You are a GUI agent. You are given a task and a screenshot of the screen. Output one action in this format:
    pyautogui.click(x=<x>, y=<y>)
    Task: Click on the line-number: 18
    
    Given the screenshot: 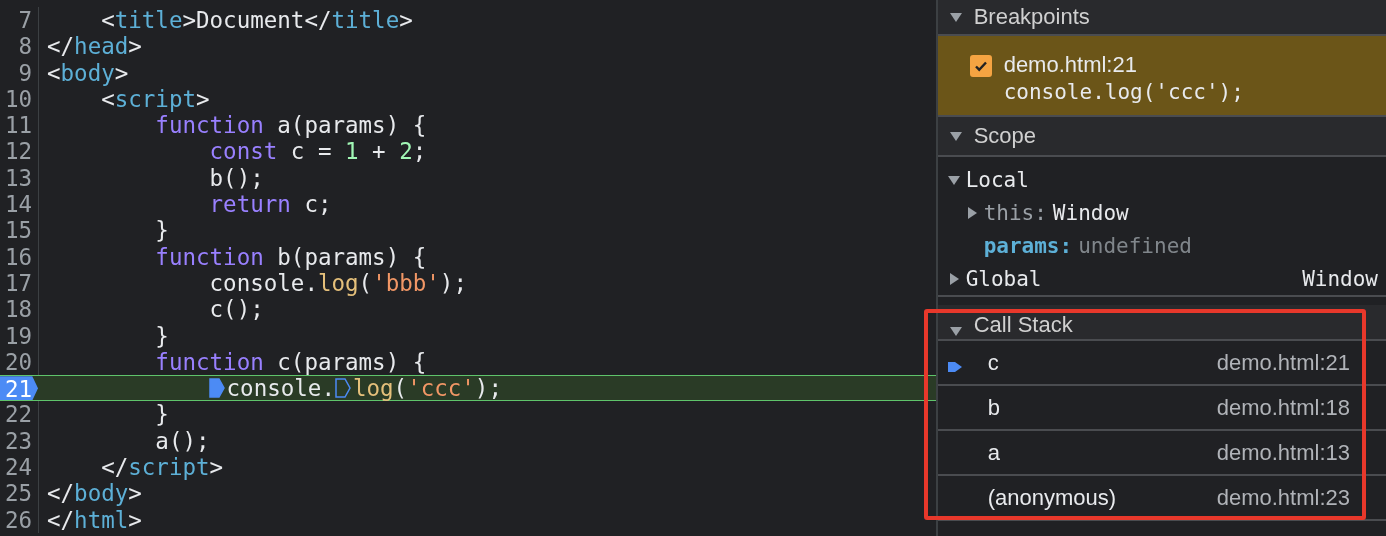 What is the action you would take?
    pyautogui.click(x=19, y=309)
    